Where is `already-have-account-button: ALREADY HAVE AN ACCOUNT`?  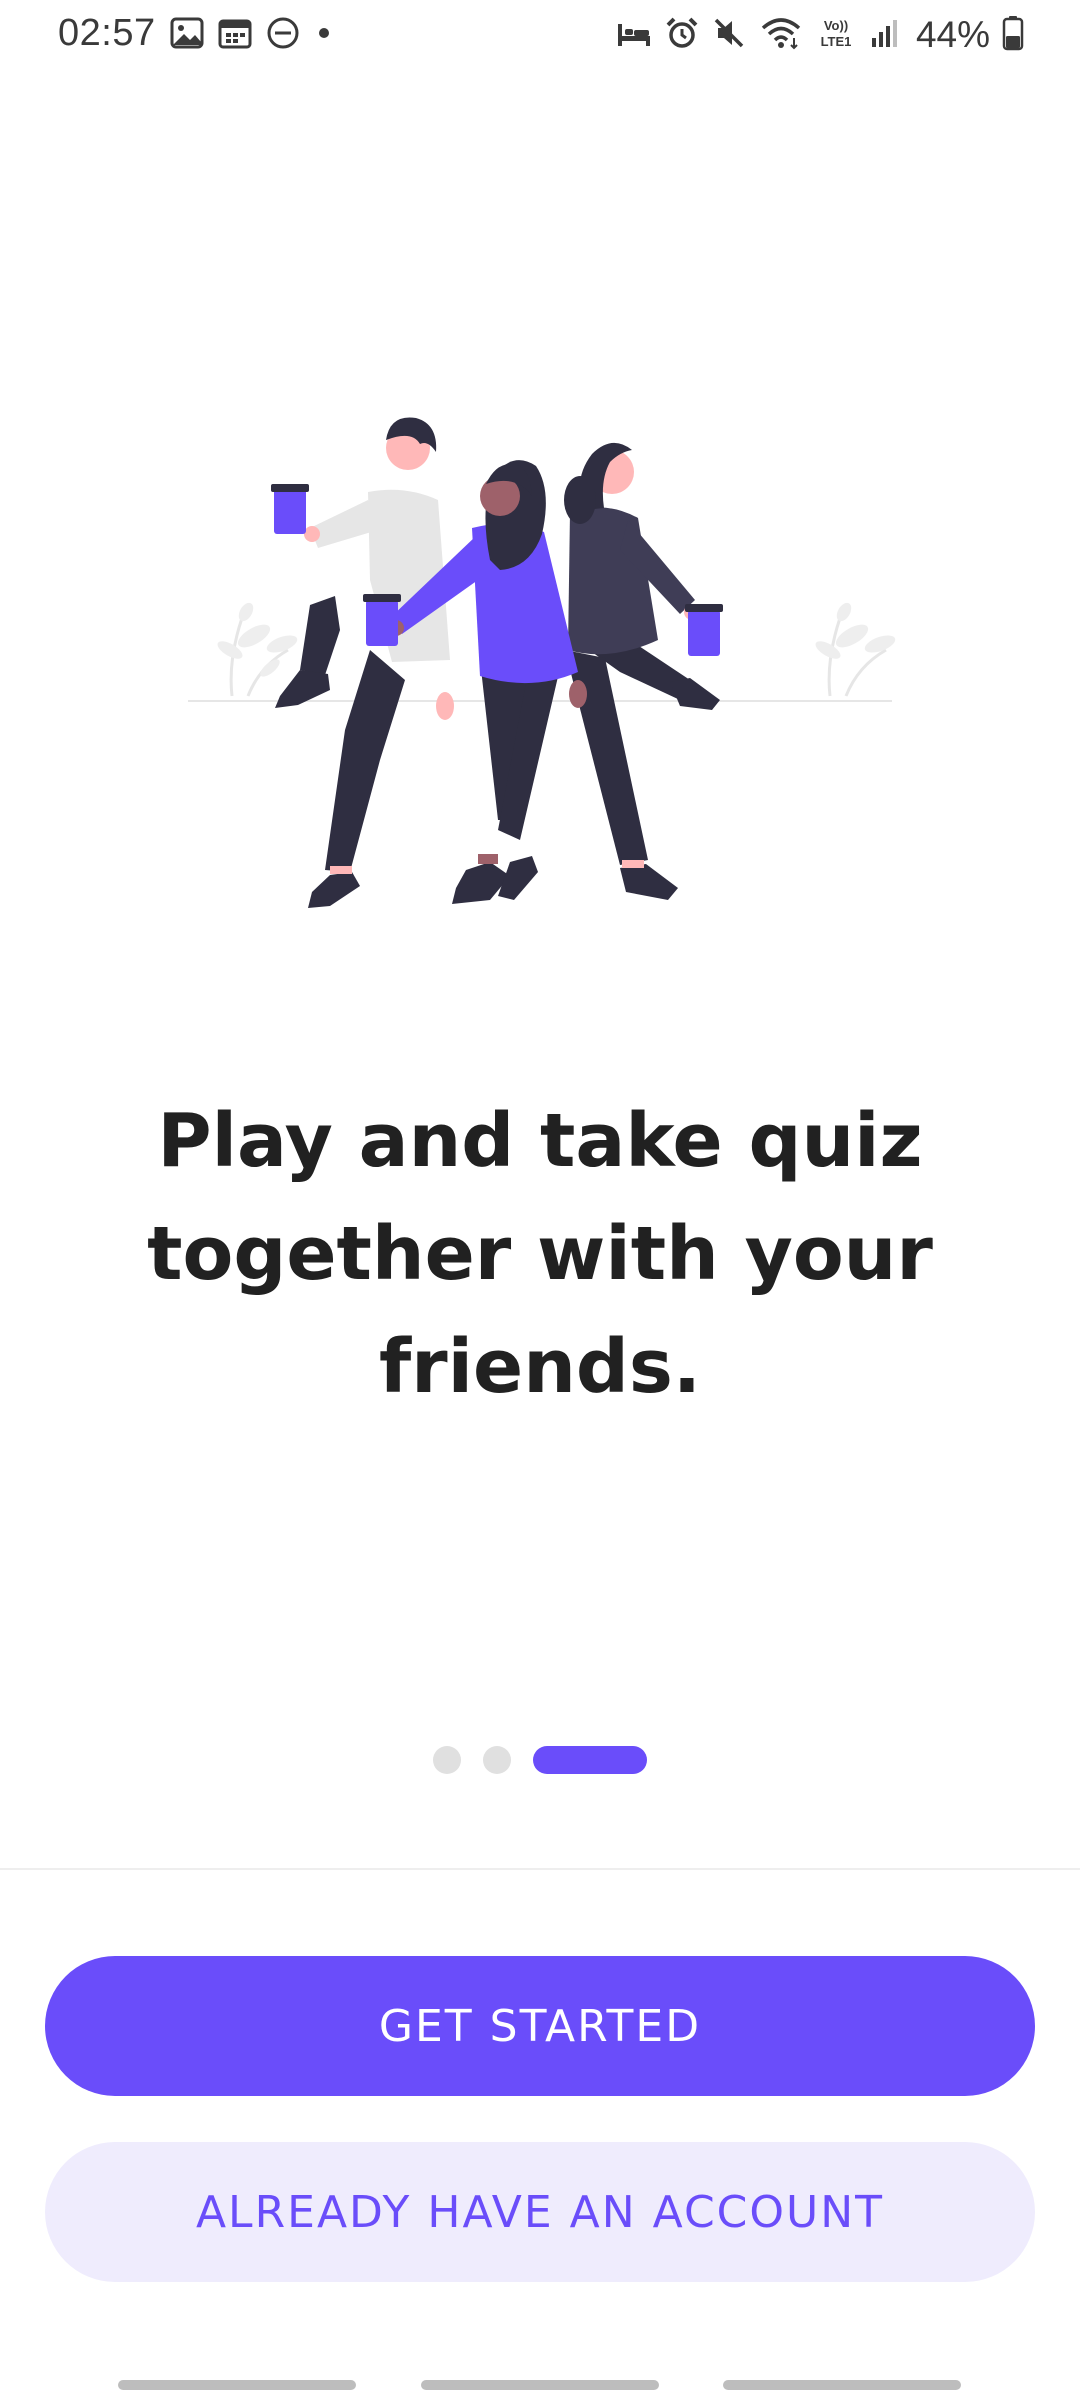
already-have-account-button: ALREADY HAVE AN ACCOUNT is located at coordinates (540, 2212).